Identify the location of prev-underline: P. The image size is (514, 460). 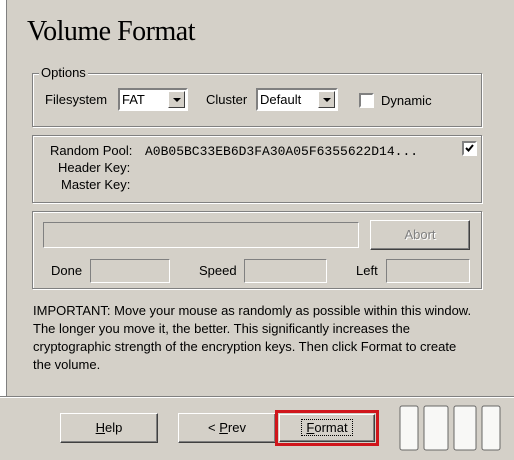
(223, 427).